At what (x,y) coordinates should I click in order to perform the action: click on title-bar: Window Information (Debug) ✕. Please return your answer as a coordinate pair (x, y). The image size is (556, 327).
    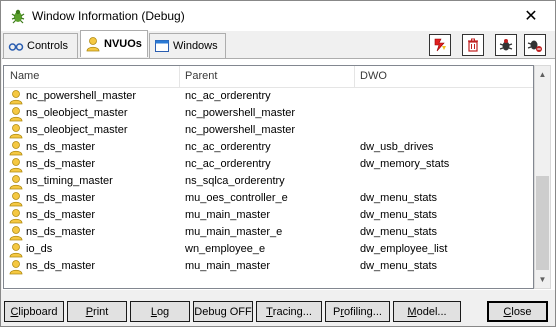
    Looking at the image, I should click on (278, 16).